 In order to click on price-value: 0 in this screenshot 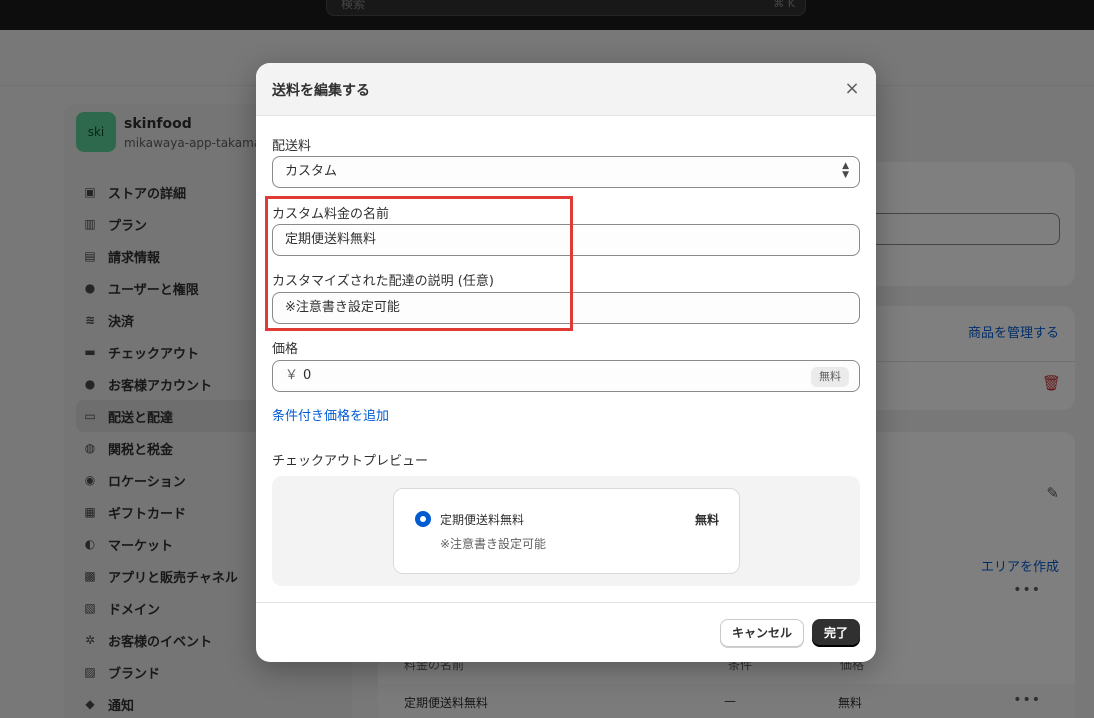, I will do `click(307, 375)`.